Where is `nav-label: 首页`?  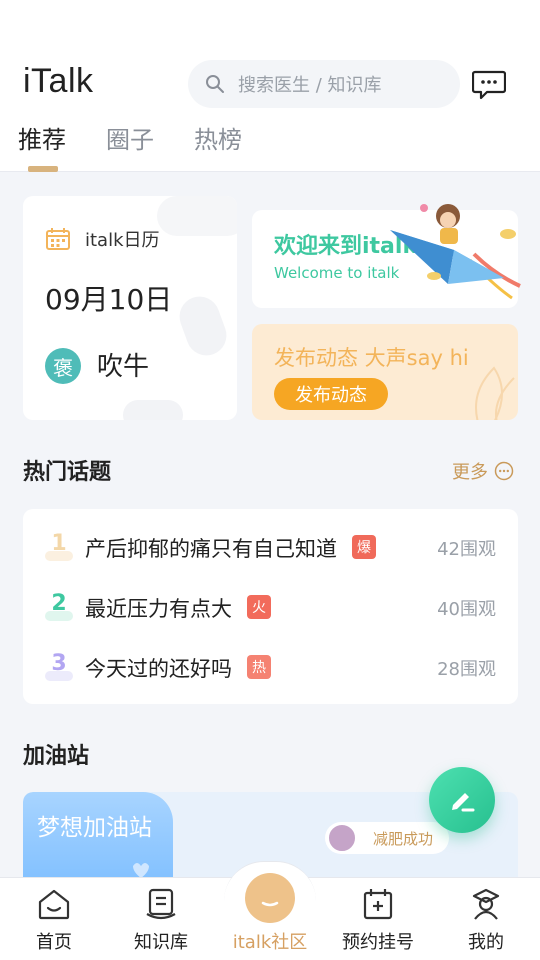 nav-label: 首页 is located at coordinates (54, 942).